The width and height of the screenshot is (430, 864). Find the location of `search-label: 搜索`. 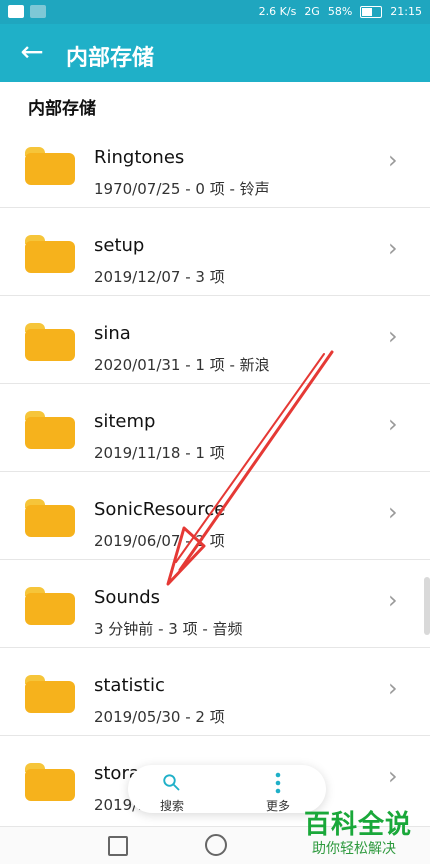

search-label: 搜索 is located at coordinates (171, 806).